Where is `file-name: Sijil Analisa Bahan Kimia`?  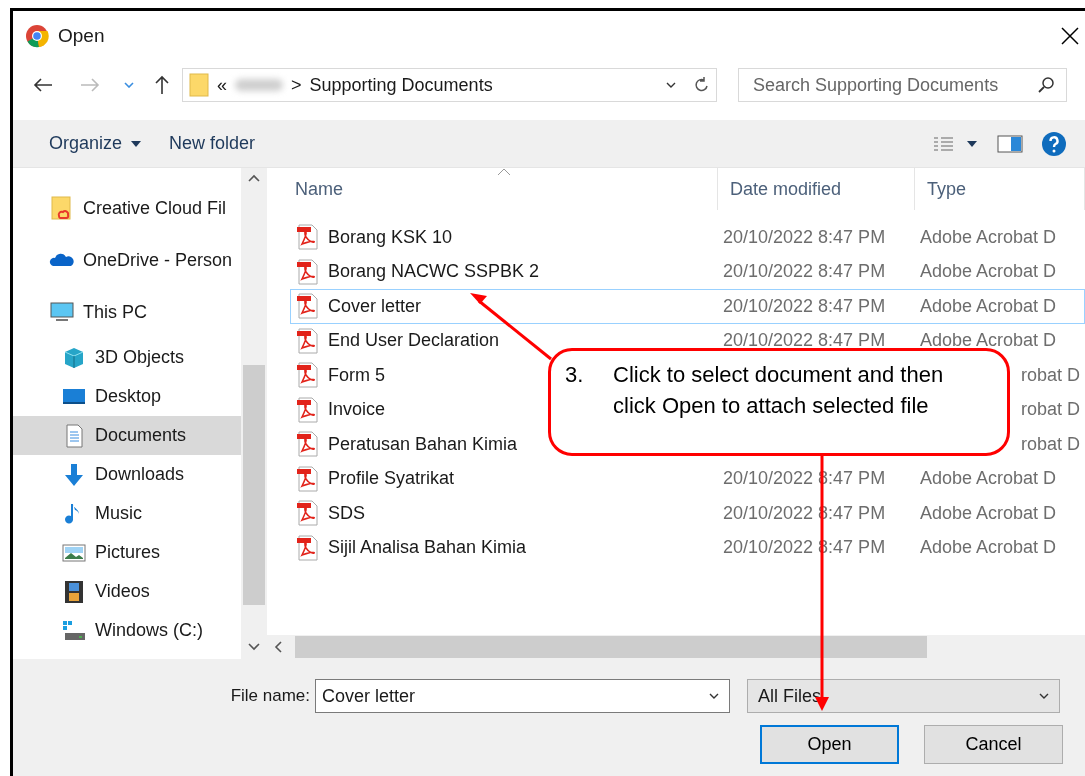
file-name: Sijil Analisa Bahan Kimia is located at coordinates (427, 548).